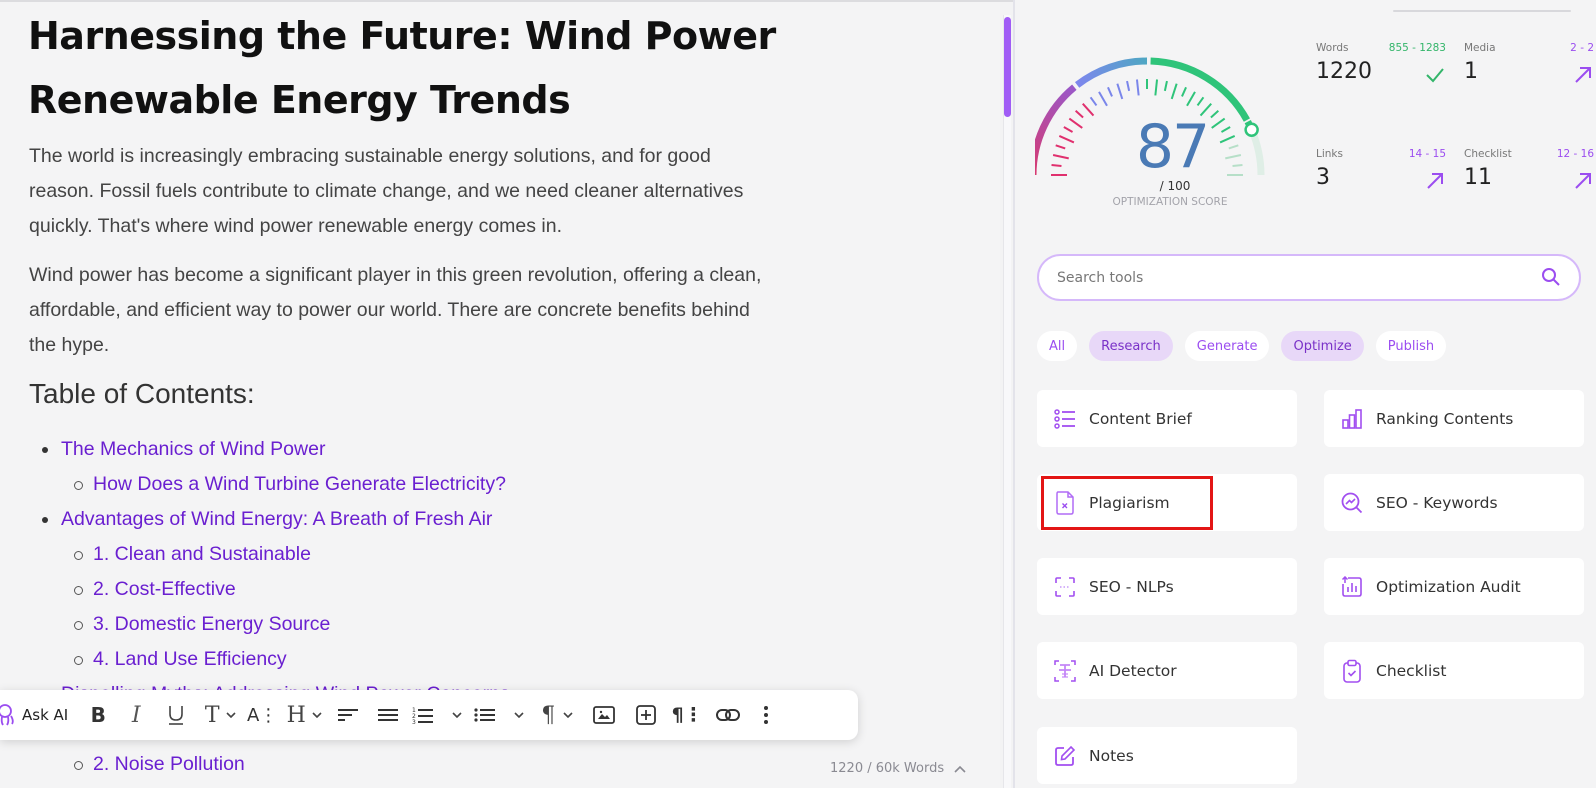  I want to click on text-style-dropdown: T, so click(220, 715).